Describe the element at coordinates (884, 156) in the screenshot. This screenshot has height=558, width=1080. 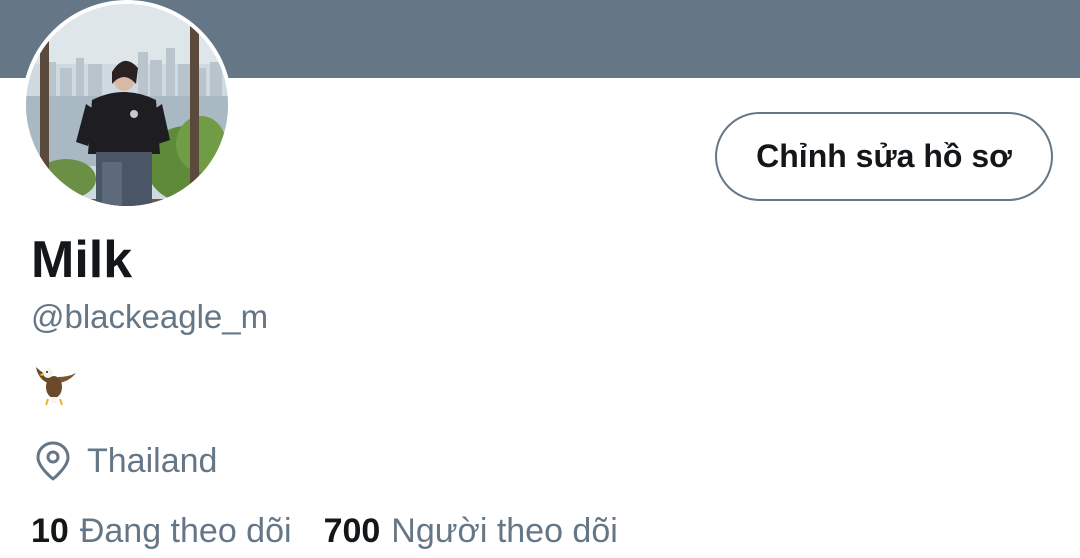
I see `edit-profile-button: Chỉnh sửa hồ sơ` at that location.